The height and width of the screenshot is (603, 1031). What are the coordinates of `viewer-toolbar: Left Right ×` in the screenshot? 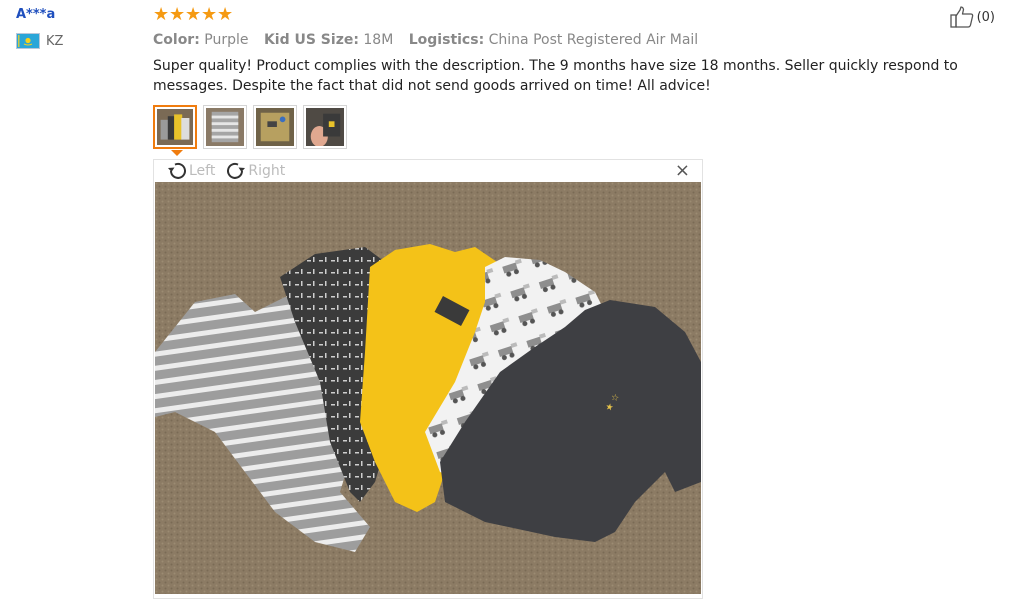 It's located at (428, 171).